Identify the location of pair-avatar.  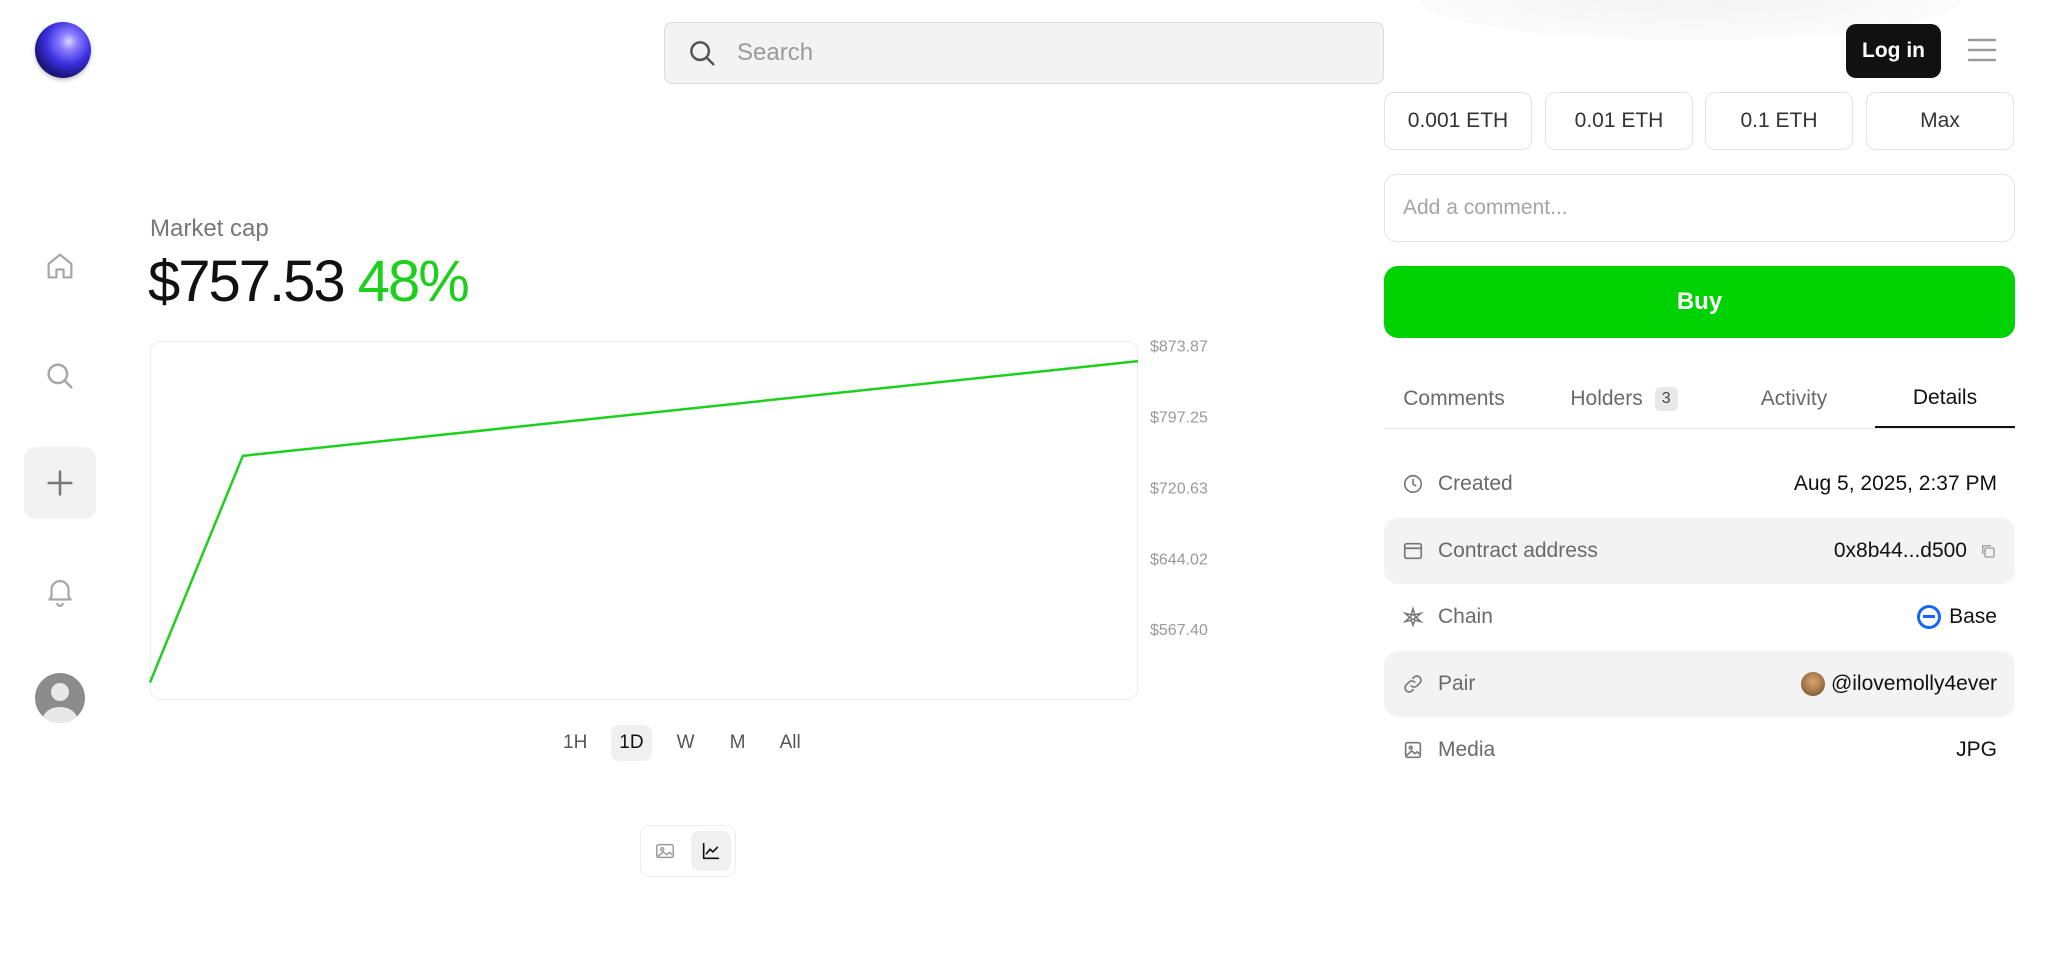
(1812, 684).